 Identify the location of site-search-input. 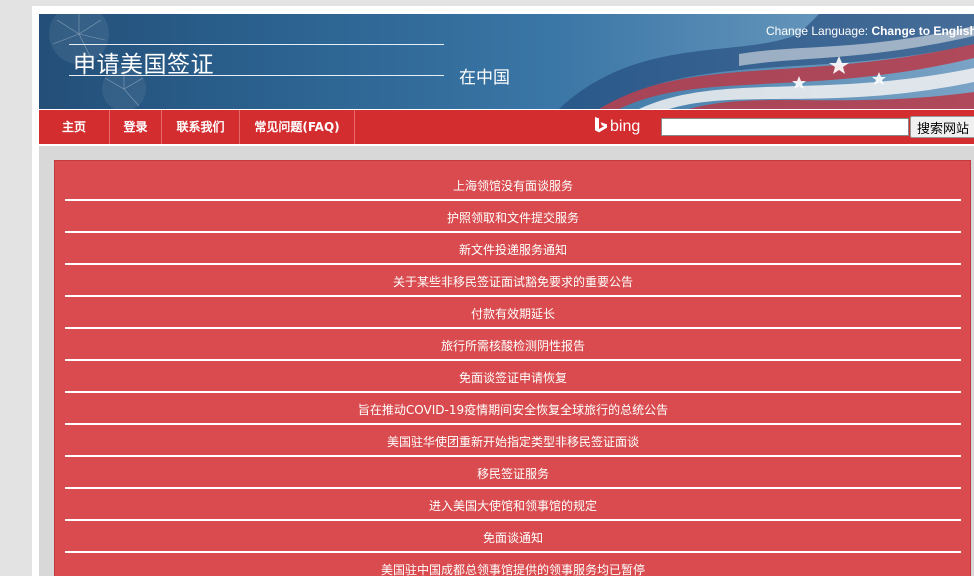
(785, 127).